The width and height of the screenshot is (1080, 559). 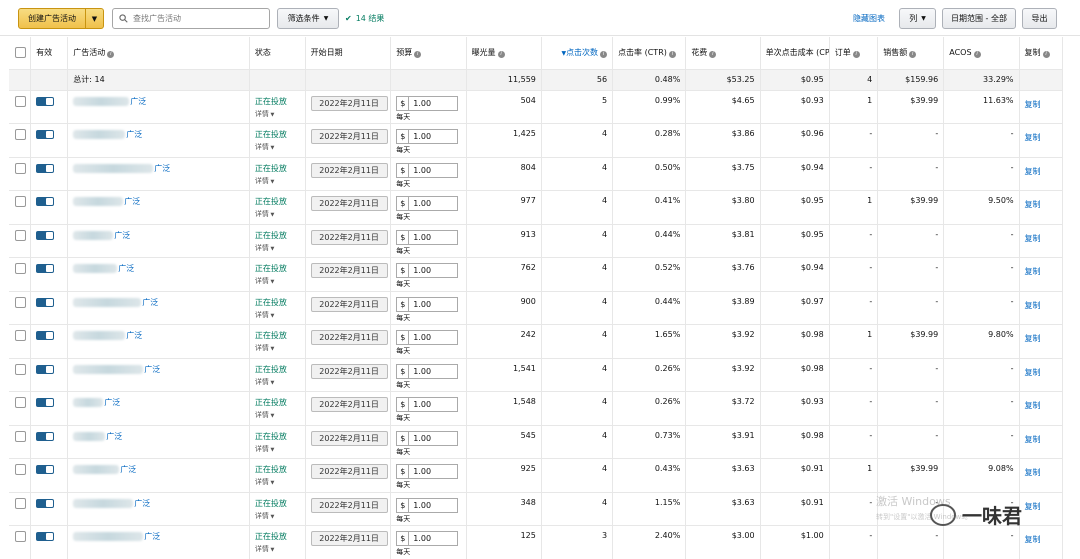 What do you see at coordinates (94, 18) in the screenshot?
I see `chevron-down-icon: ▼` at bounding box center [94, 18].